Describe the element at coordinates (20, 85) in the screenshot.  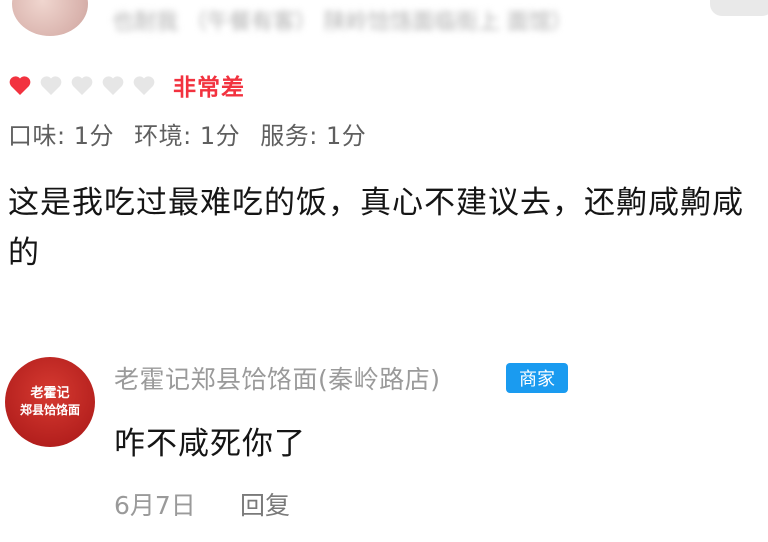
I see `heart-filled-icon` at that location.